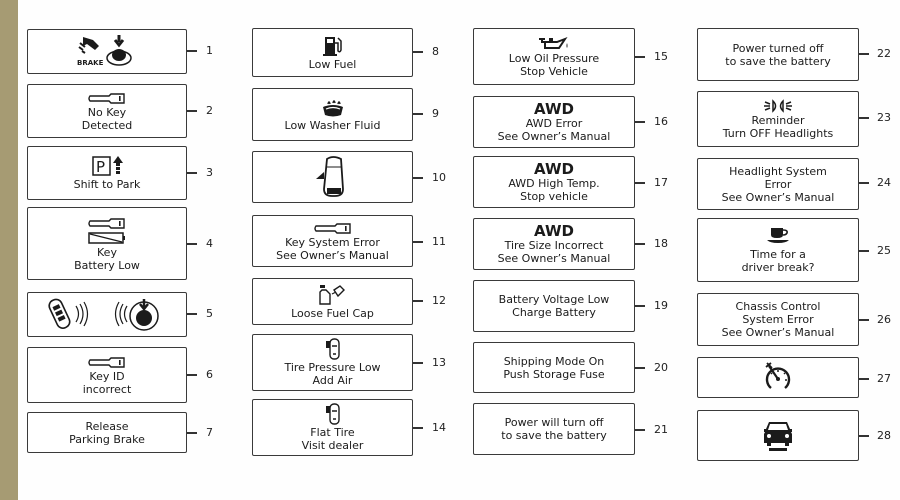  Describe the element at coordinates (209, 110) in the screenshot. I see `item-number: 2` at that location.